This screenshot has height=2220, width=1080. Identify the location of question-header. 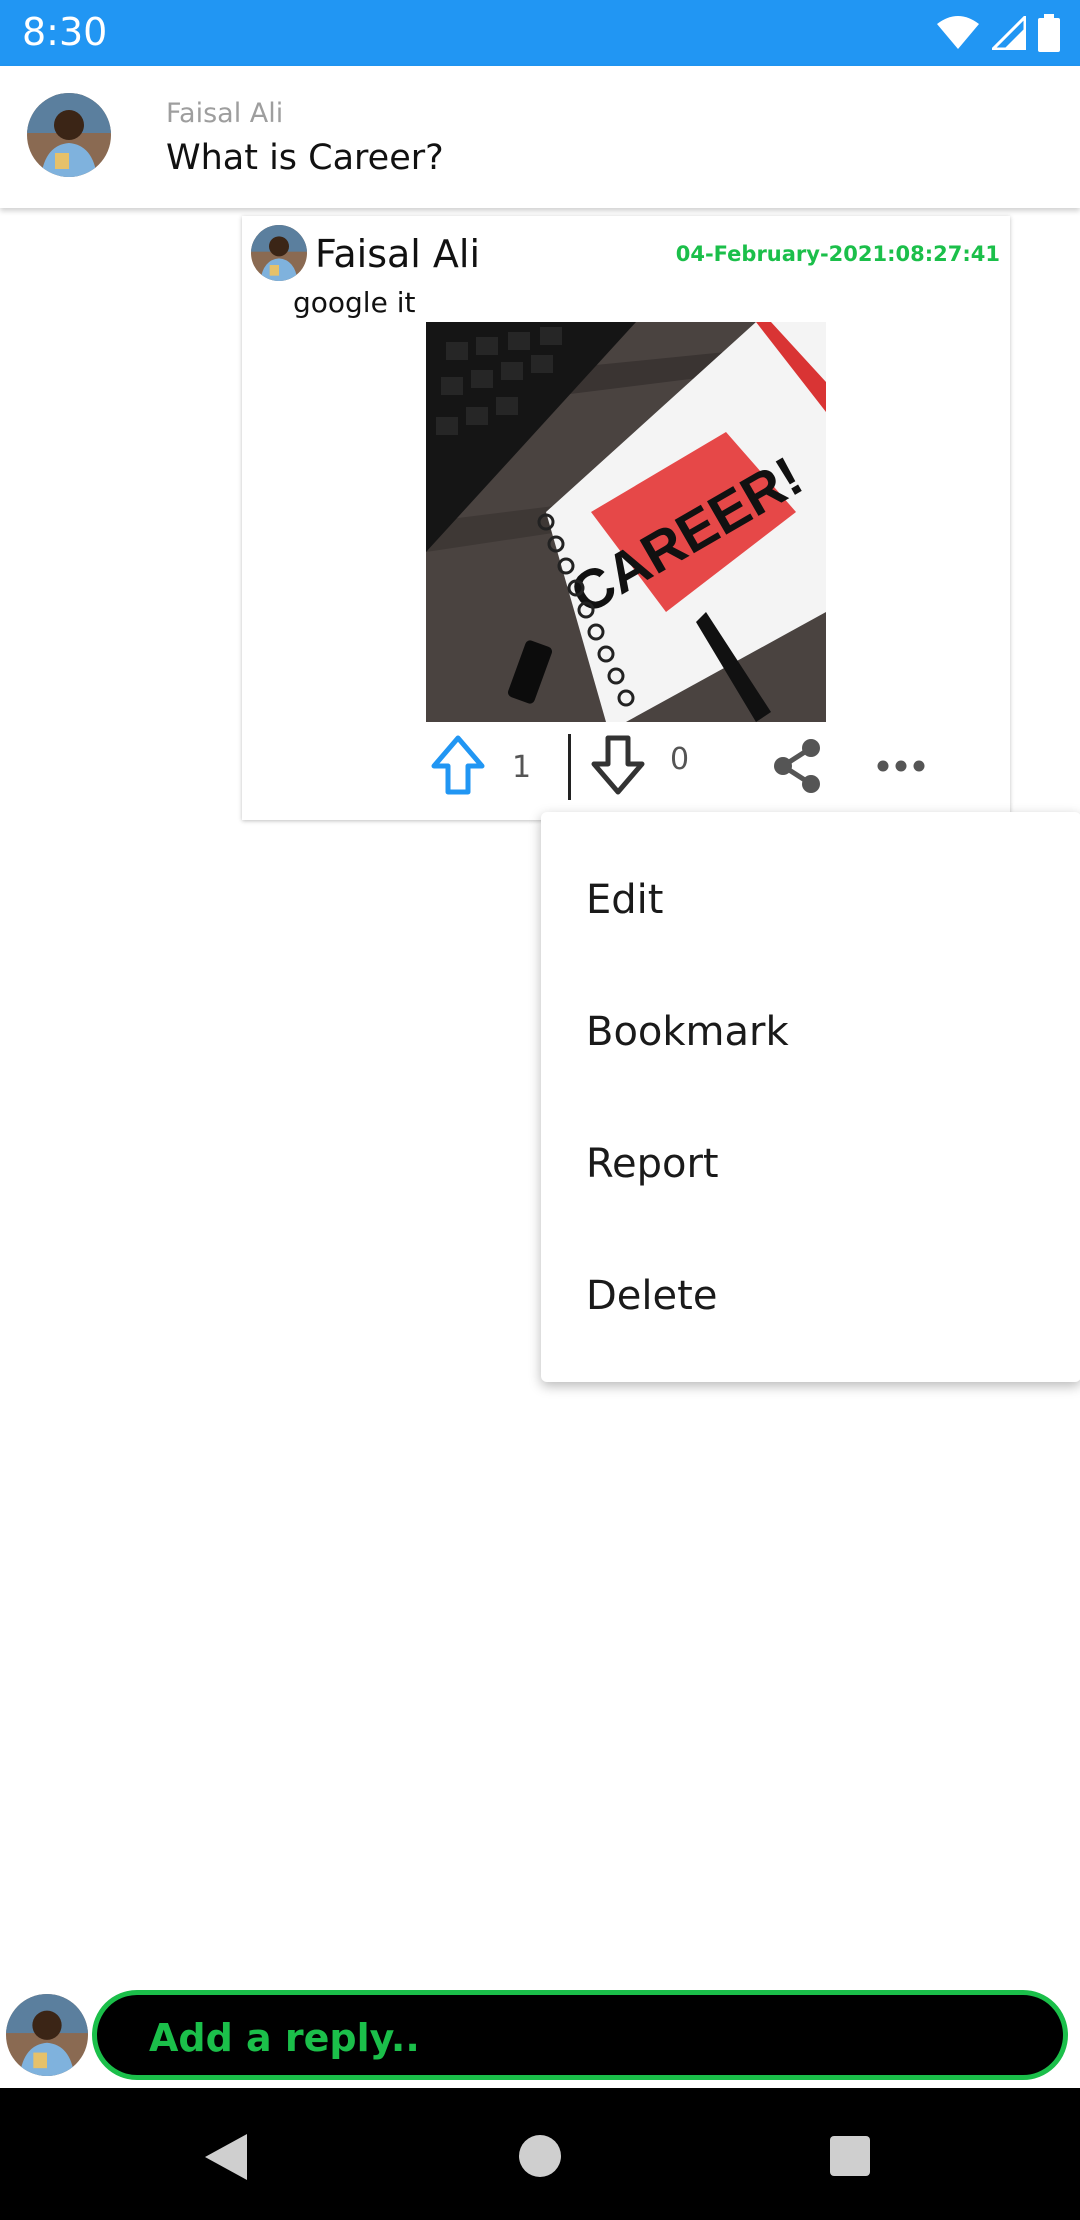
(540, 137).